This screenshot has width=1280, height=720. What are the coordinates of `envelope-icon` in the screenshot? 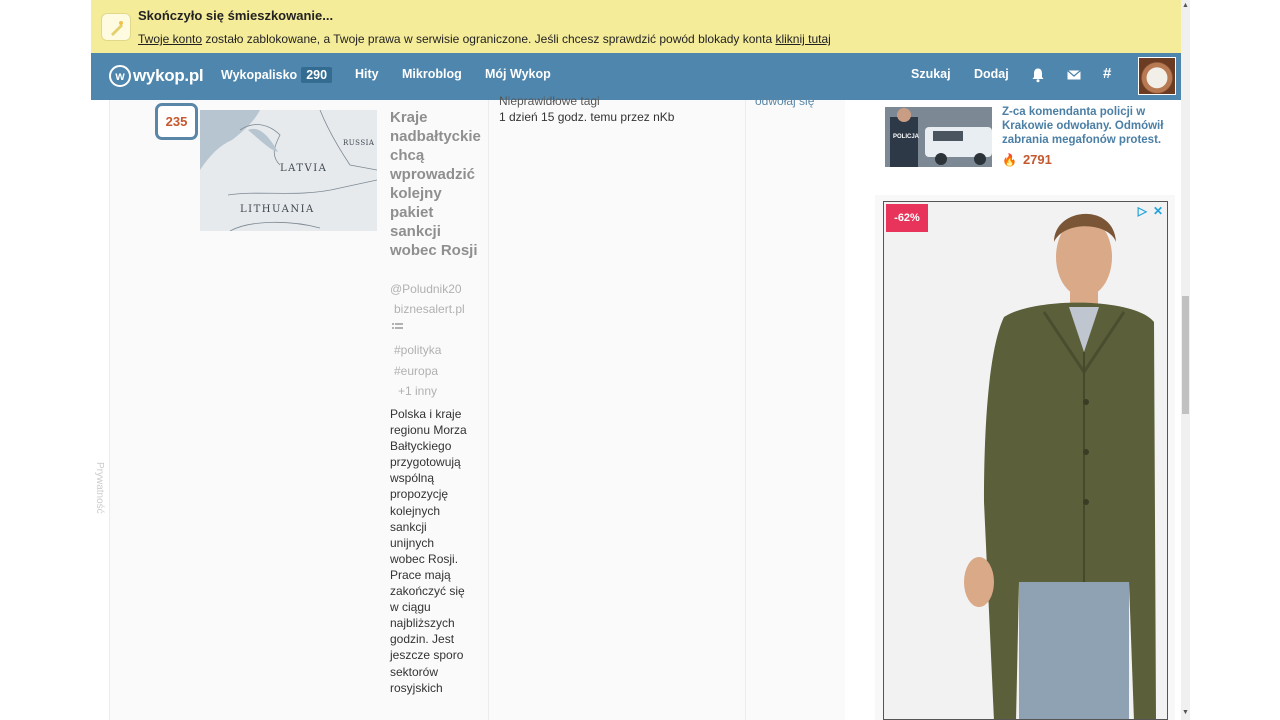 It's located at (1074, 75).